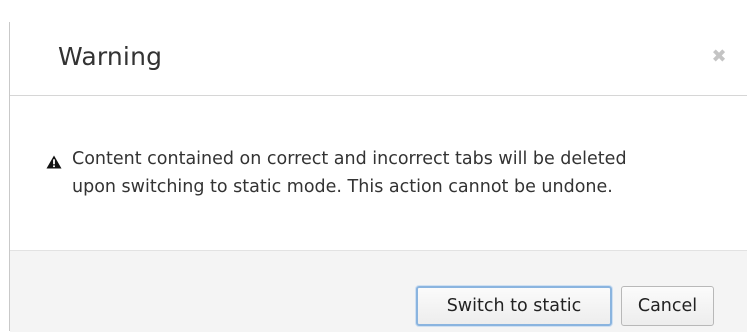  I want to click on background-window-edge, so click(5, 176).